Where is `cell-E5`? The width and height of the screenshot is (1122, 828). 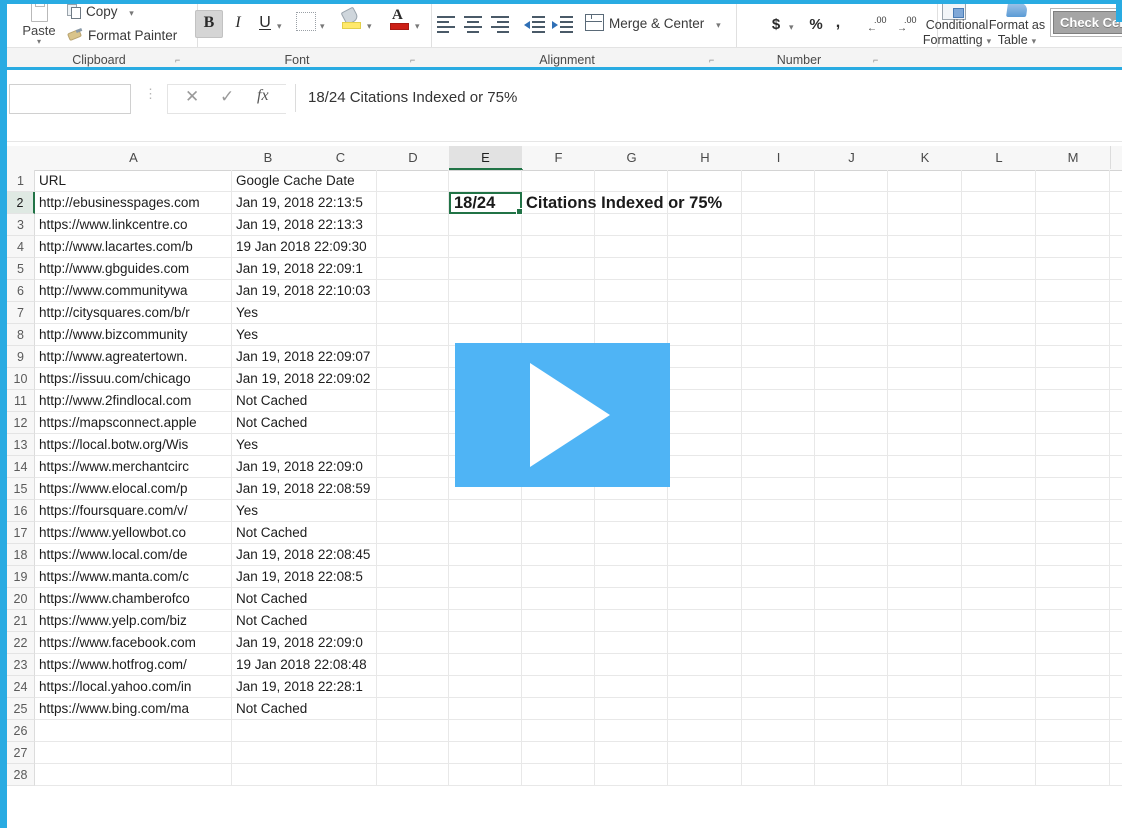 cell-E5 is located at coordinates (485, 268).